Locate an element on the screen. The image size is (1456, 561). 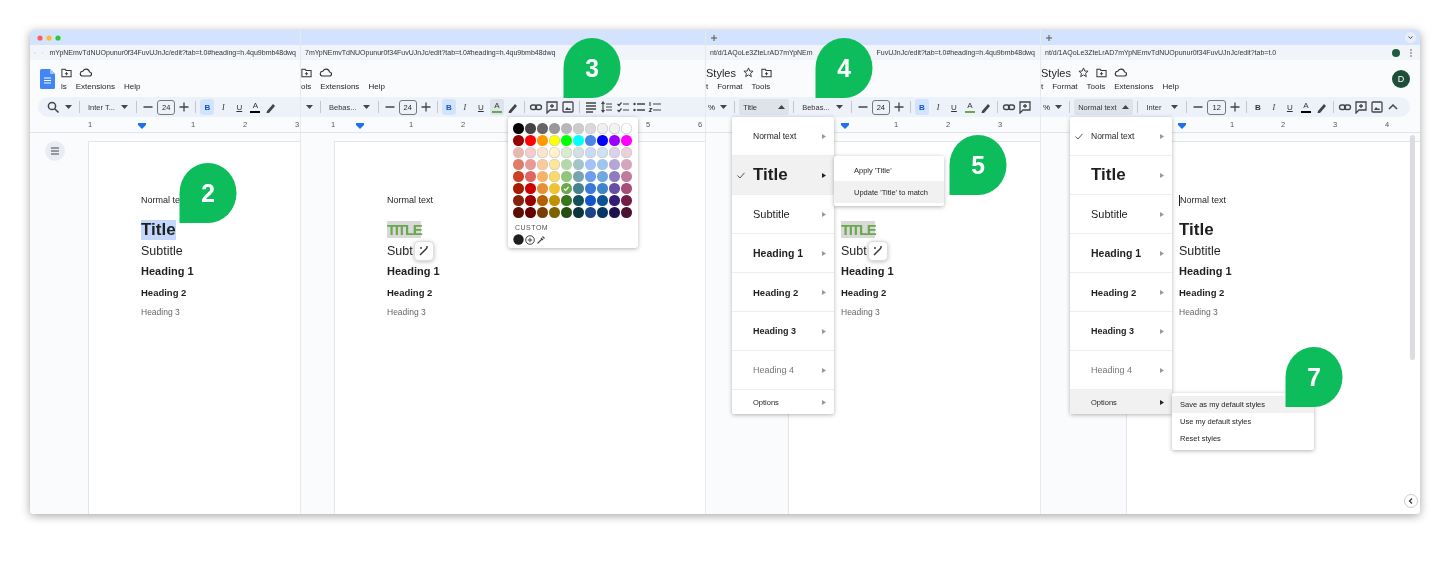
avatar: D is located at coordinates (1401, 78).